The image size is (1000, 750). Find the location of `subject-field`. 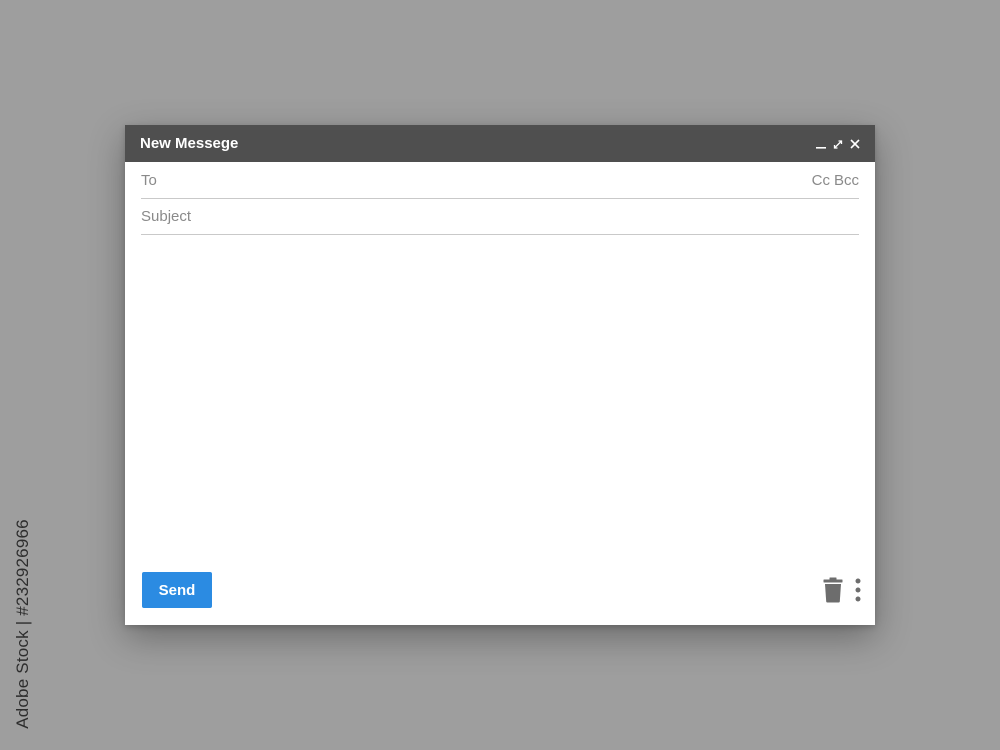

subject-field is located at coordinates (500, 216).